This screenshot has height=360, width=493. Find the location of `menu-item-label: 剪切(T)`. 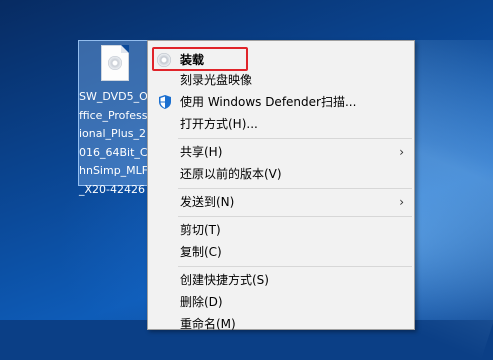

menu-item-label: 剪切(T) is located at coordinates (200, 230).